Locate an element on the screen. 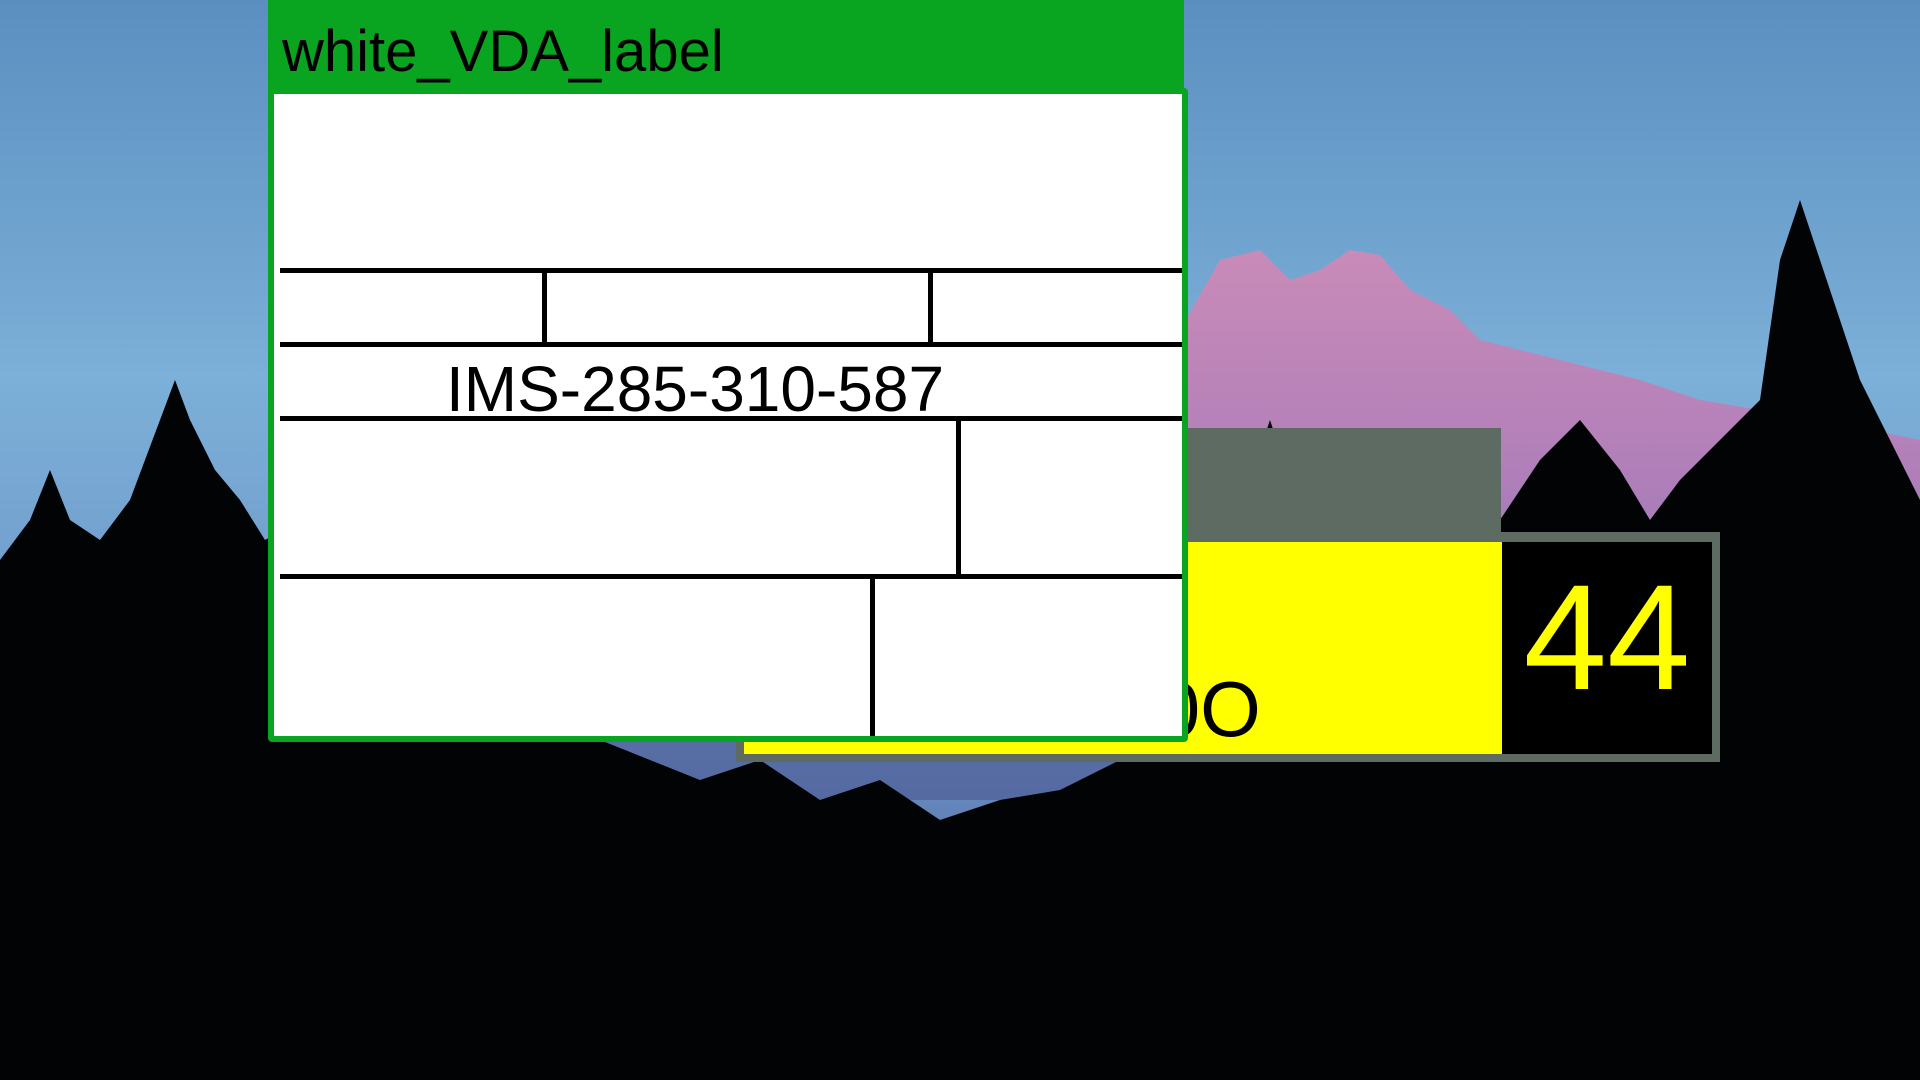 The height and width of the screenshot is (1080, 1920). label-number: 44 is located at coordinates (1607, 637).